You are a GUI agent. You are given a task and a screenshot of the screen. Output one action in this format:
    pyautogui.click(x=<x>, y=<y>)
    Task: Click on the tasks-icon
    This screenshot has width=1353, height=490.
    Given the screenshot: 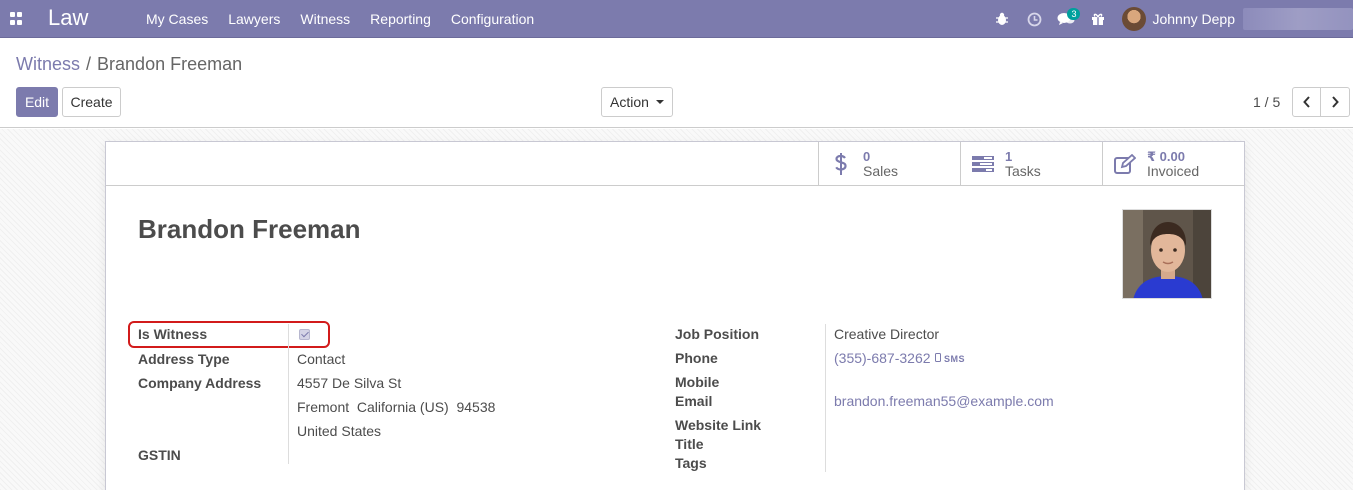 What is the action you would take?
    pyautogui.click(x=983, y=164)
    